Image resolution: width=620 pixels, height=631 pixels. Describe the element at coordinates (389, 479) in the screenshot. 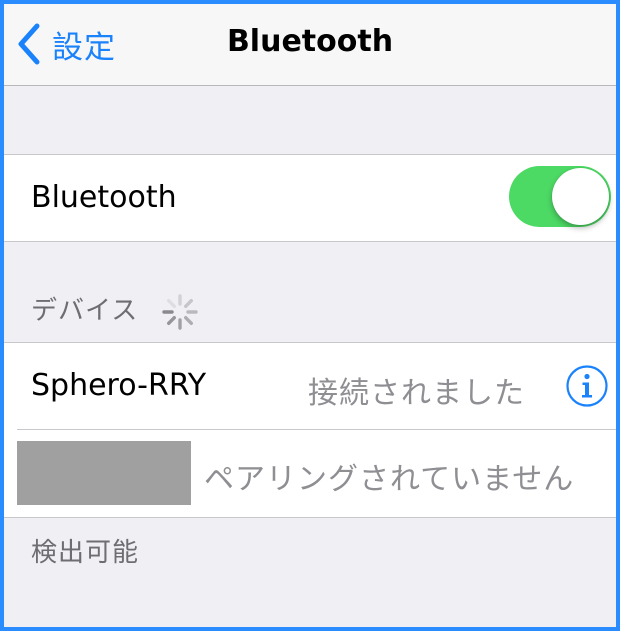

I see `pairing-status: ペアリングされていません` at that location.